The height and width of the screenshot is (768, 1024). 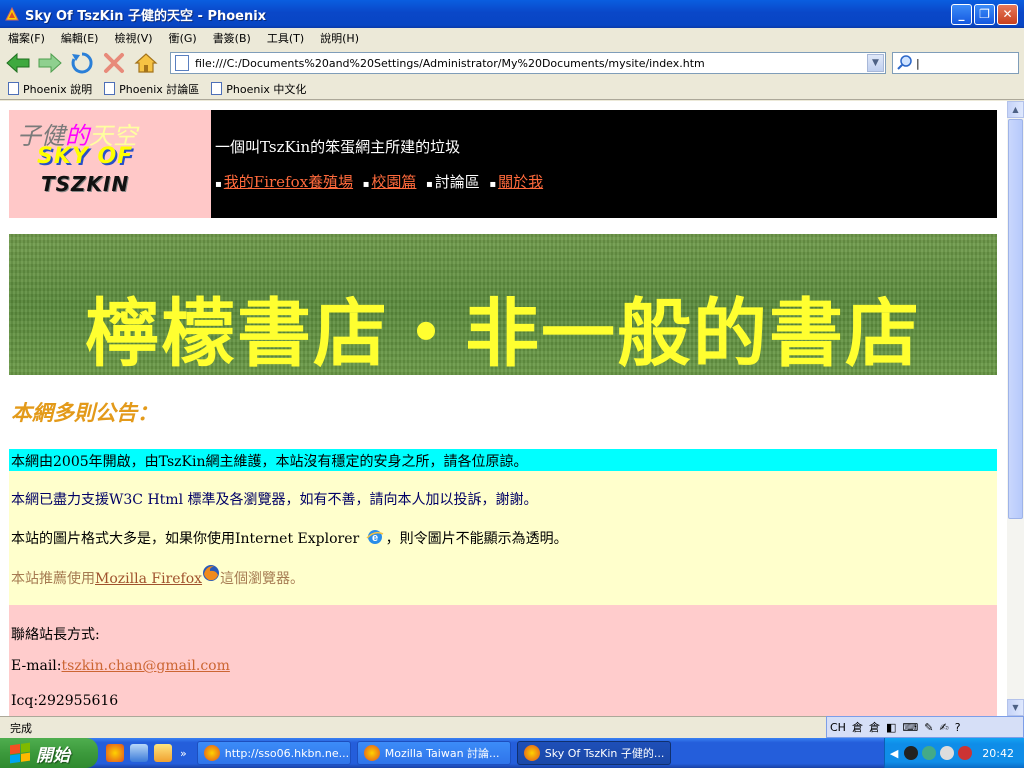 What do you see at coordinates (875, 63) in the screenshot?
I see `url-dropdown-button: ▼` at bounding box center [875, 63].